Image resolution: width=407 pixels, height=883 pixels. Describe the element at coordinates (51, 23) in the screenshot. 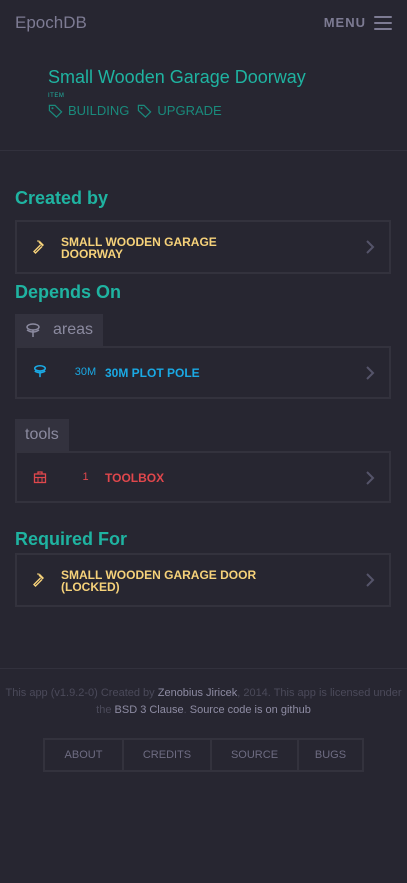

I see `brand-logo: EpochDB` at that location.